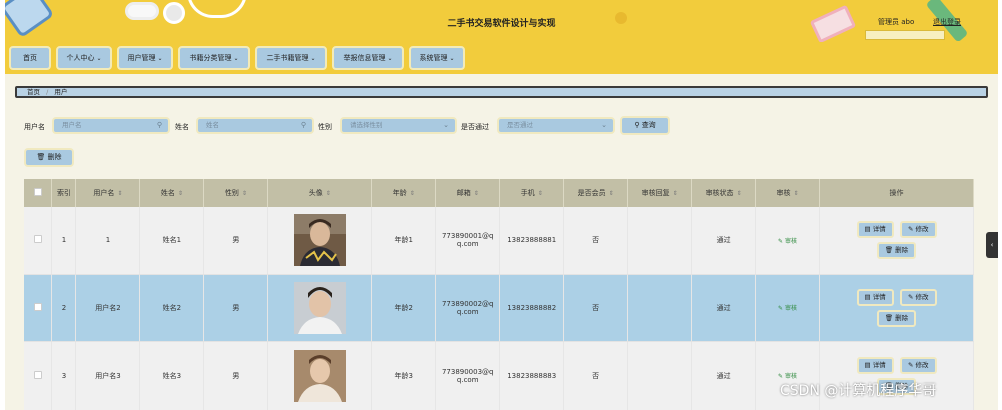 The height and width of the screenshot is (410, 1002). I want to click on chevron-left-icon: ‹, so click(992, 245).